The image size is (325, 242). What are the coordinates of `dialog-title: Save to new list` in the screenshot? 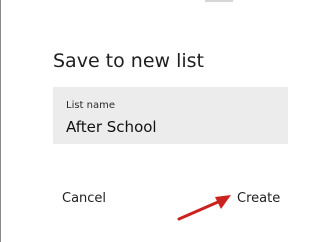 It's located at (129, 61).